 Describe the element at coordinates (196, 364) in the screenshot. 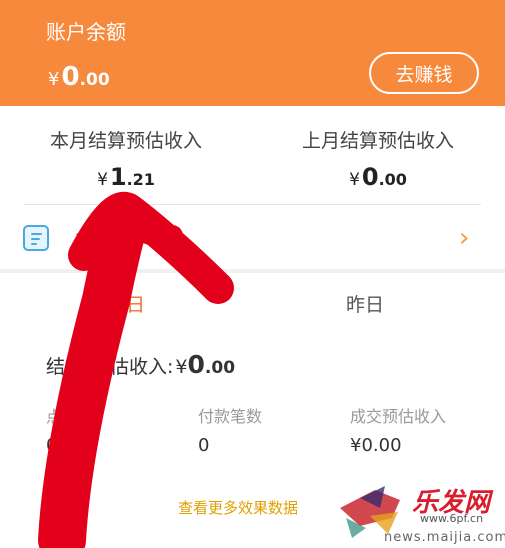

I see `settle-int: 0` at that location.